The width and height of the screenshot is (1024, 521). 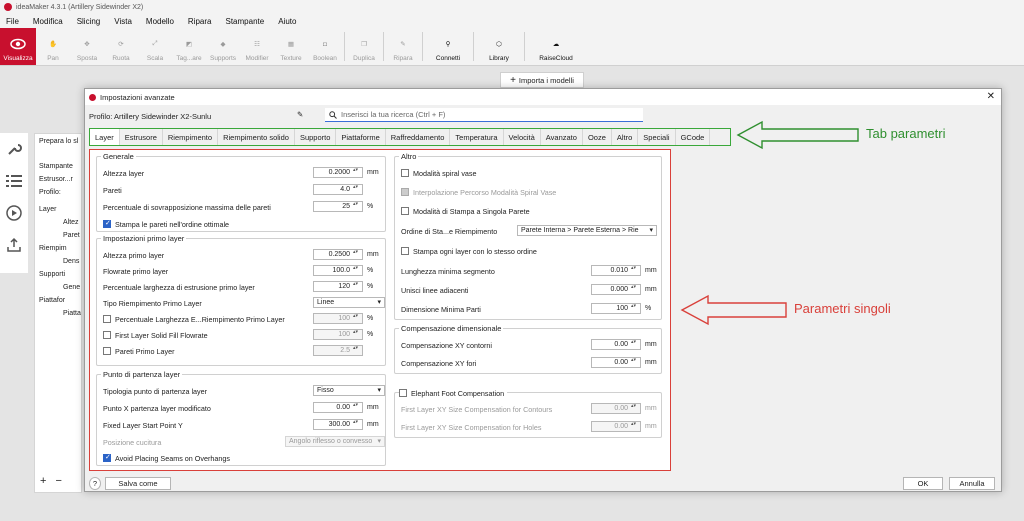 What do you see at coordinates (325, 46) in the screenshot?
I see `tool-boolean: ◘ Boolean` at bounding box center [325, 46].